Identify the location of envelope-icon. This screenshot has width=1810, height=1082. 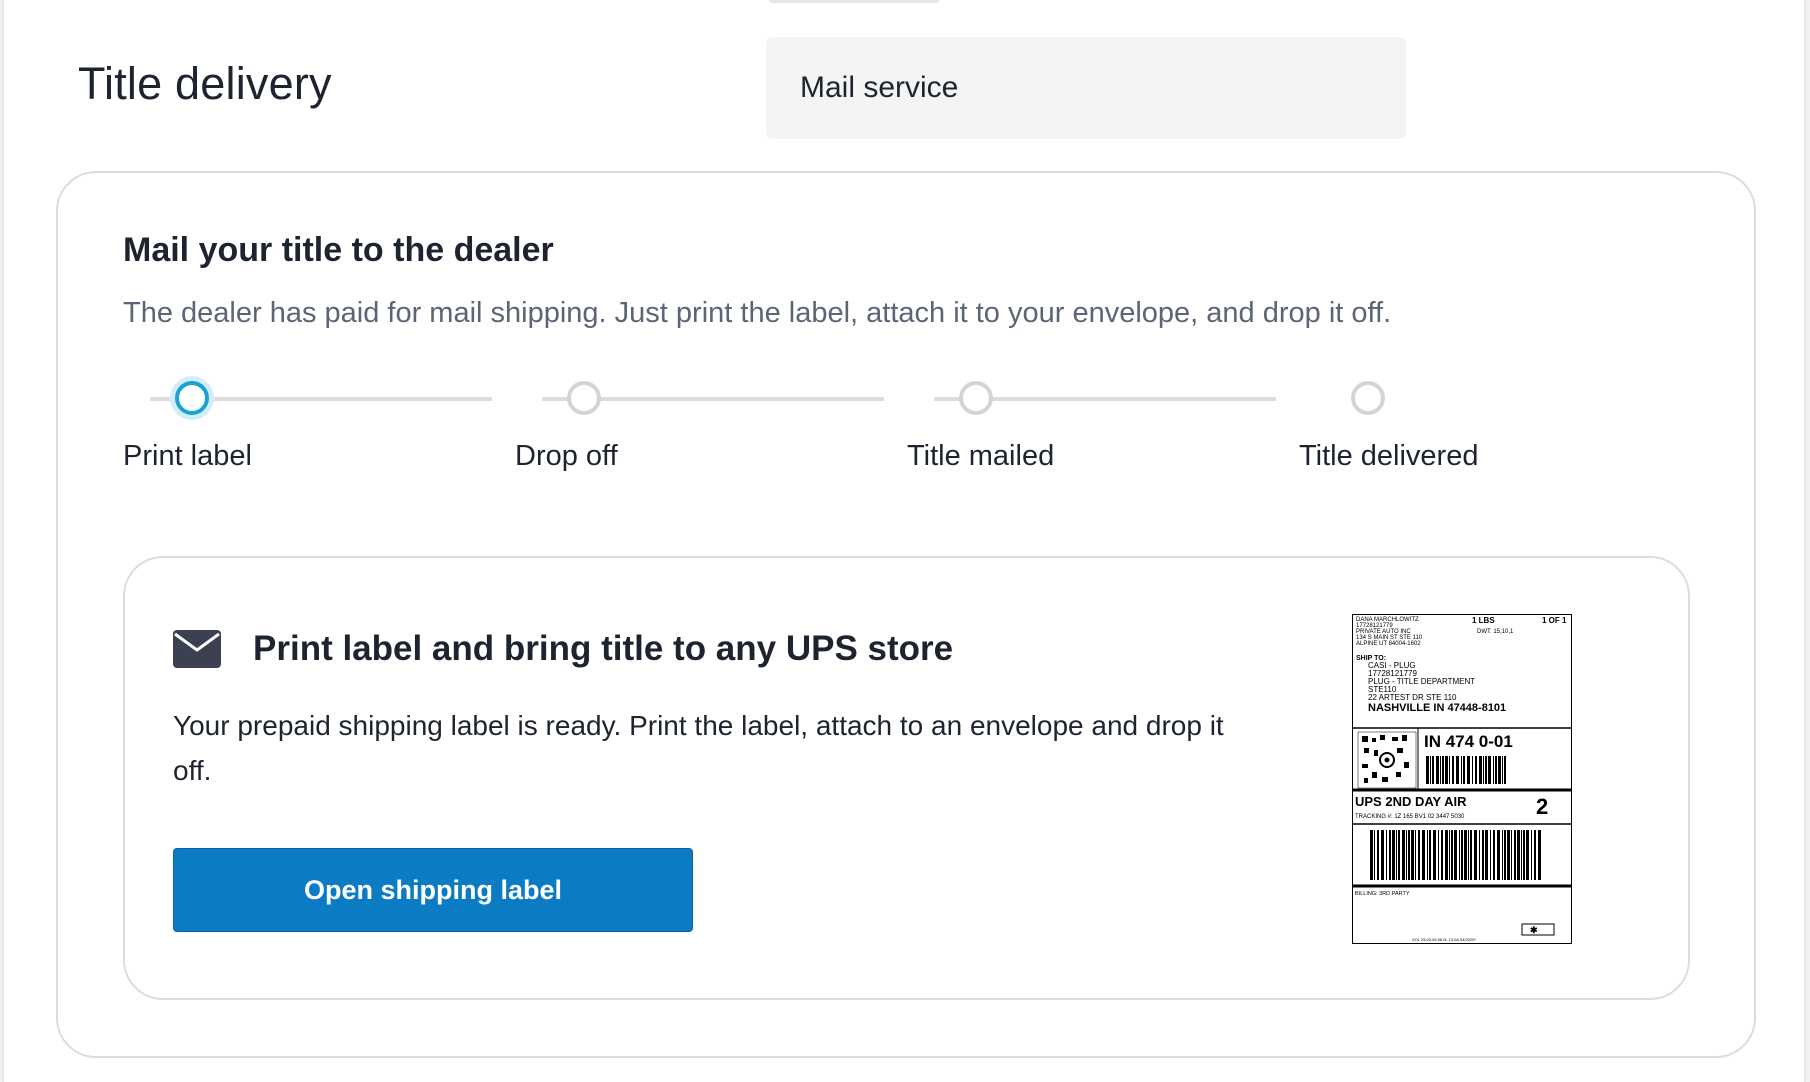
(197, 649).